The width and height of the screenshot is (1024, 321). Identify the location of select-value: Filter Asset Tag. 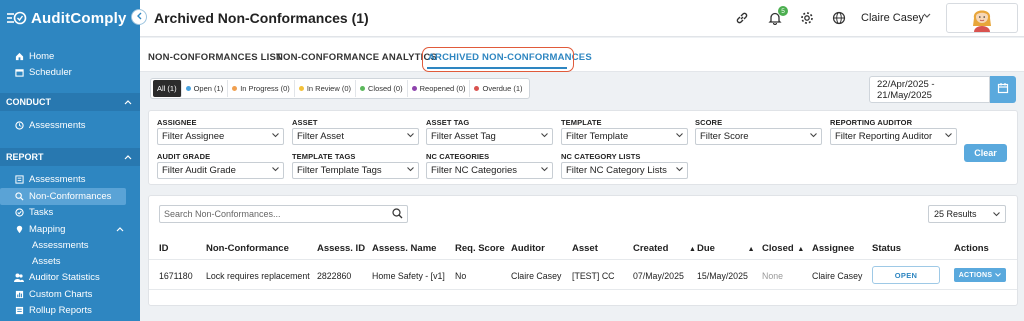
(463, 136).